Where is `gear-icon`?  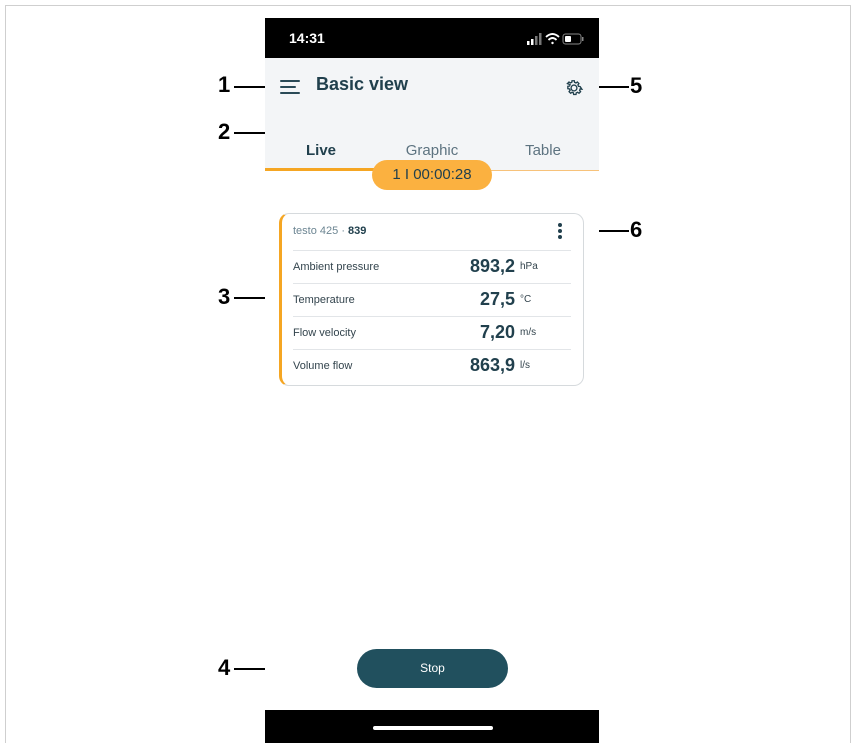 gear-icon is located at coordinates (574, 88).